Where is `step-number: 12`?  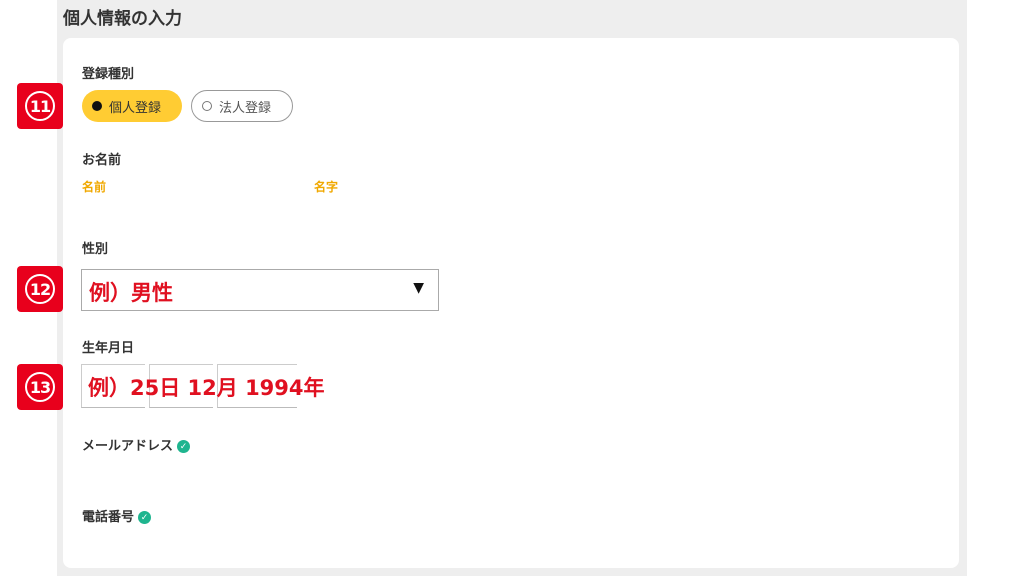 step-number: 12 is located at coordinates (40, 289).